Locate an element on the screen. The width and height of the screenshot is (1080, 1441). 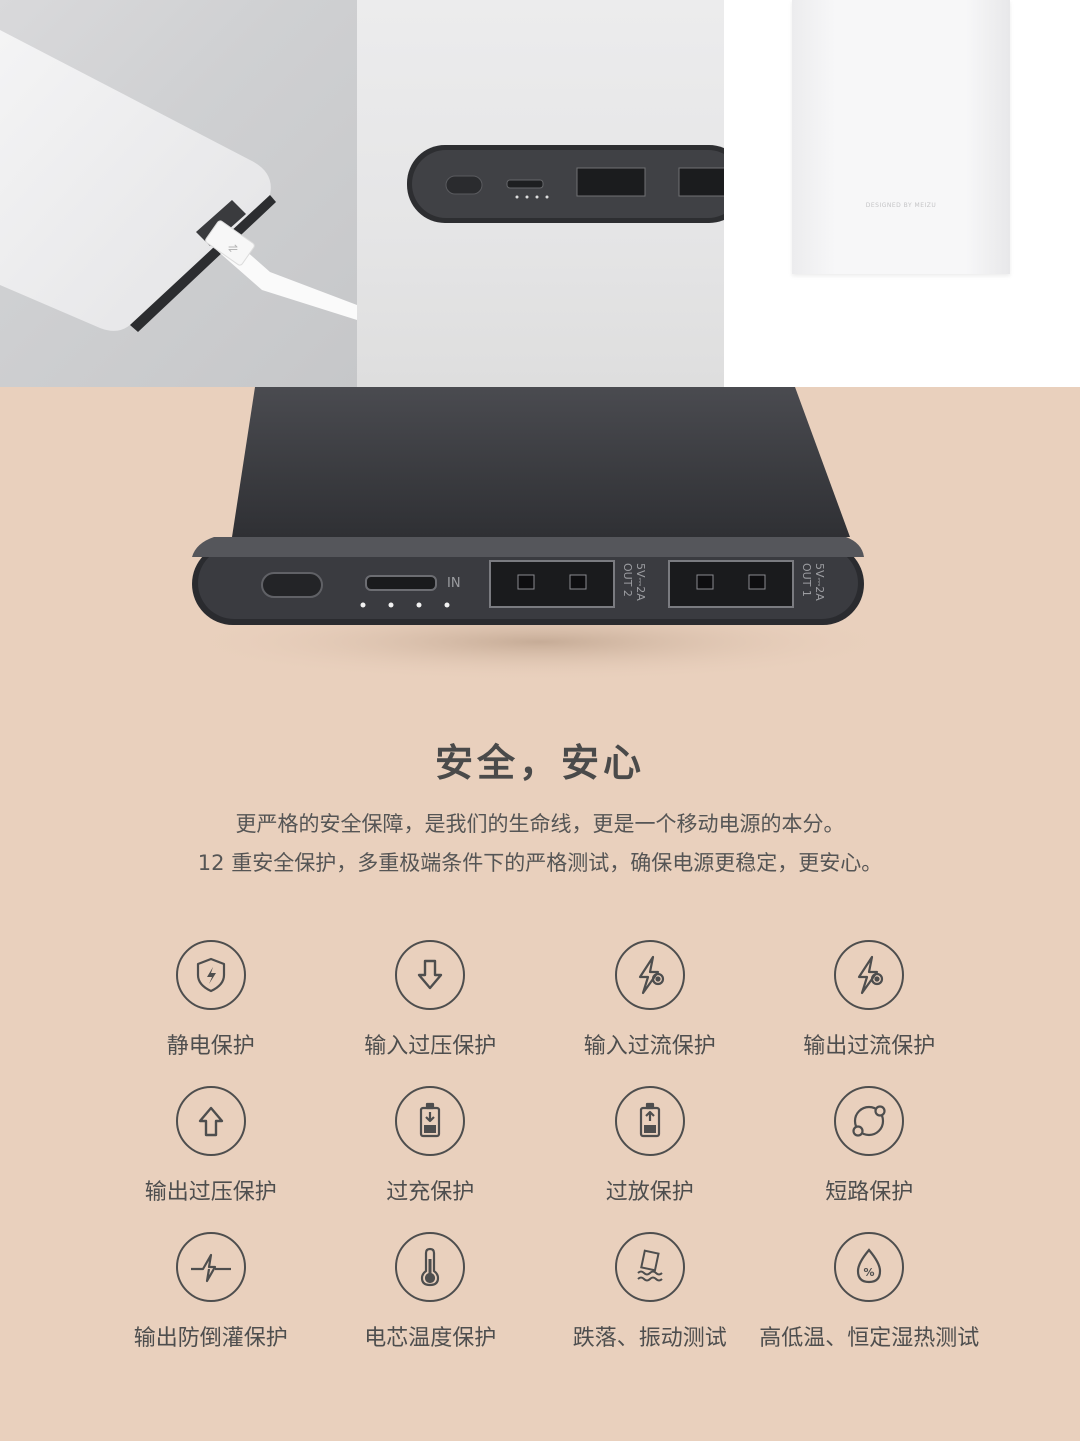
humidity-icon: % is located at coordinates (869, 1267).